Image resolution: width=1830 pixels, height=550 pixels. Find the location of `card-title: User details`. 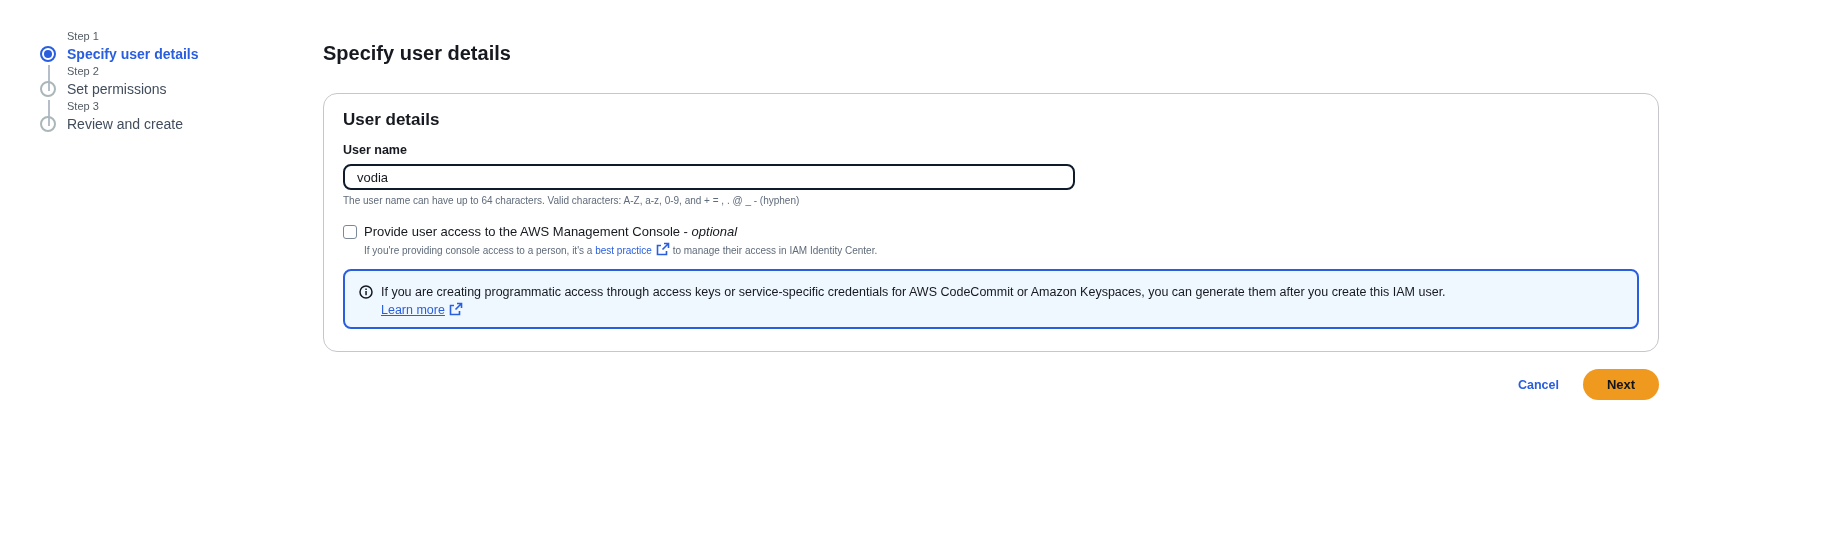

card-title: User details is located at coordinates (391, 120).